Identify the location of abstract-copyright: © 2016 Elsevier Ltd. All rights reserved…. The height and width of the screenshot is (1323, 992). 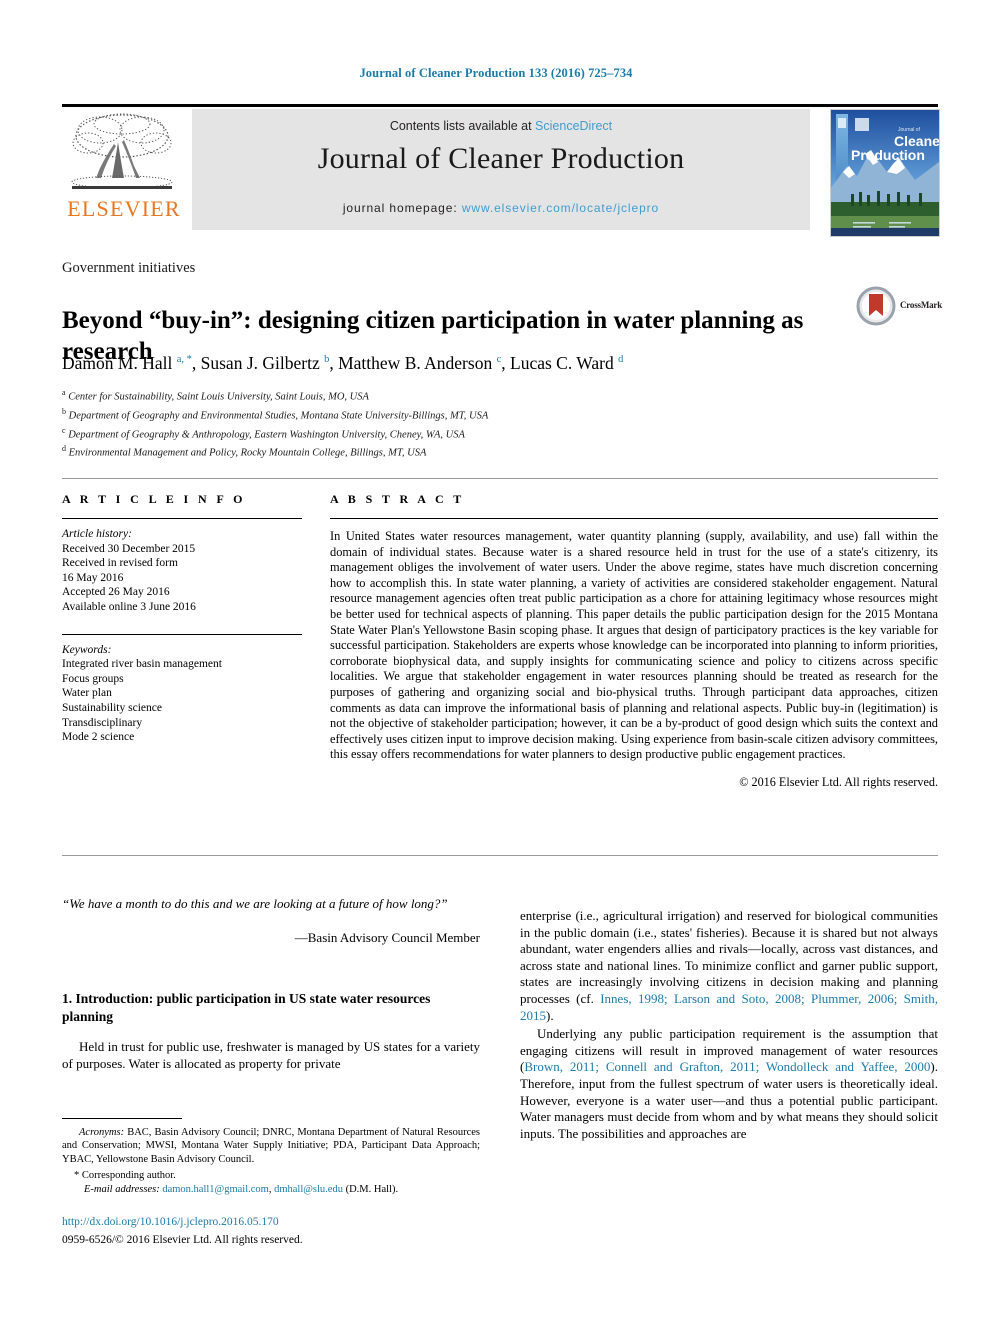
(838, 781).